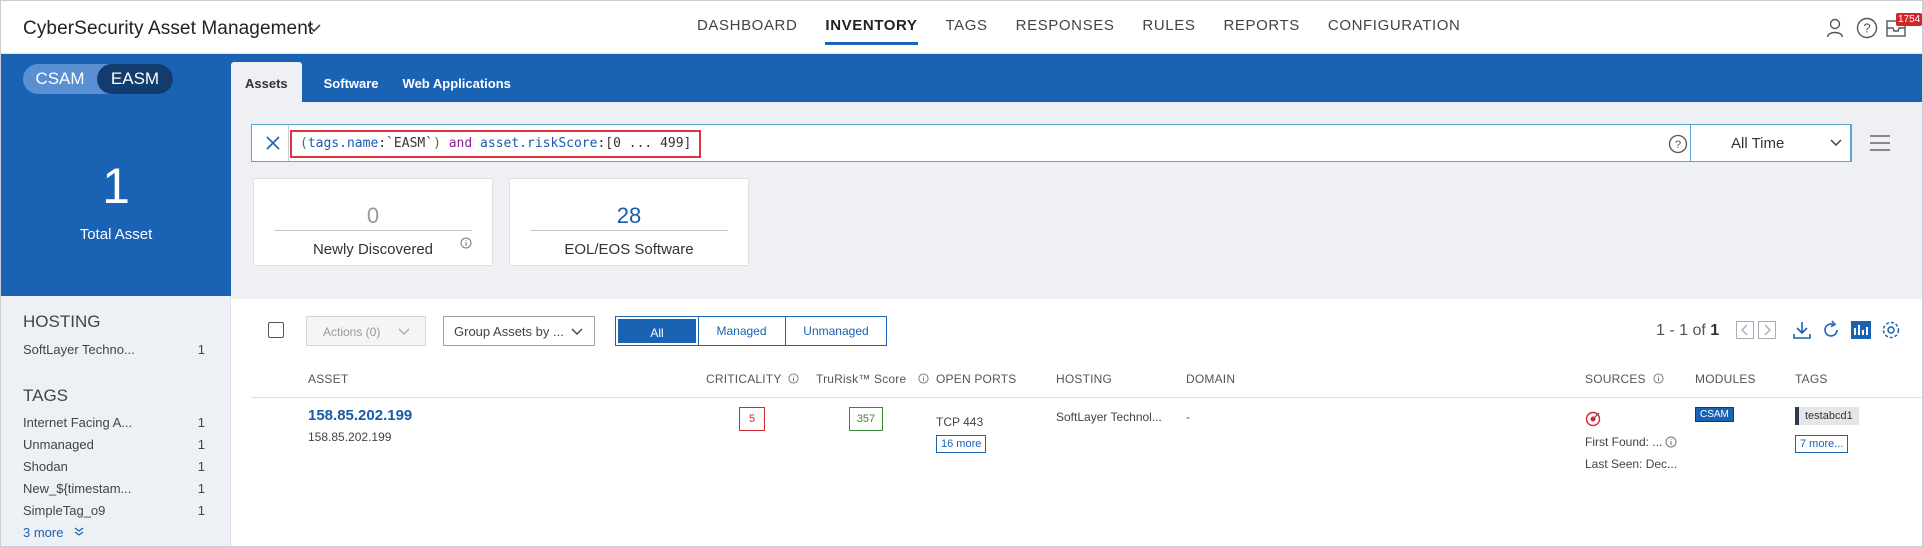  What do you see at coordinates (1802, 330) in the screenshot?
I see `download-icon` at bounding box center [1802, 330].